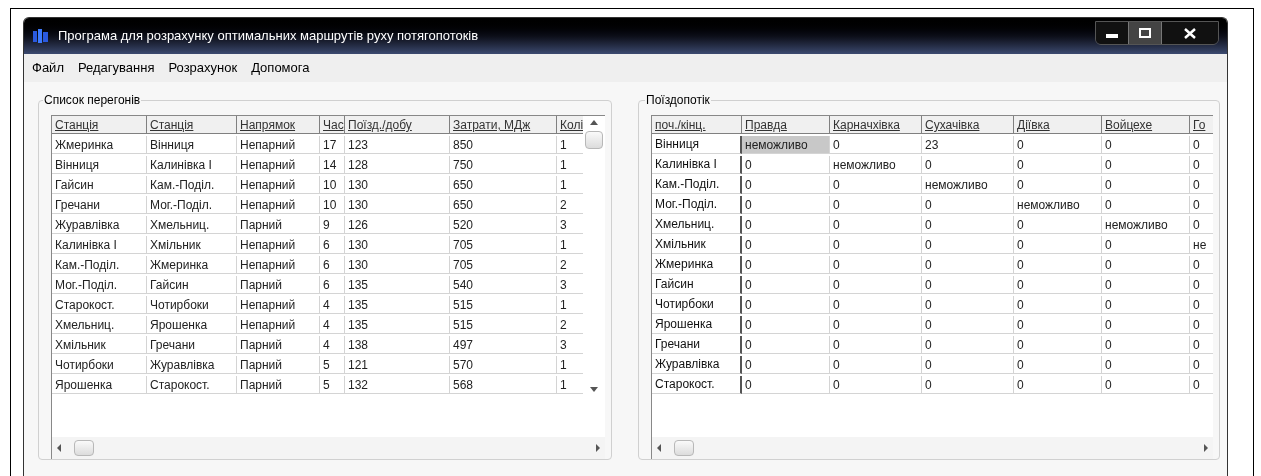 This screenshot has width=1261, height=476. I want to click on column-header: Колі, so click(570, 125).